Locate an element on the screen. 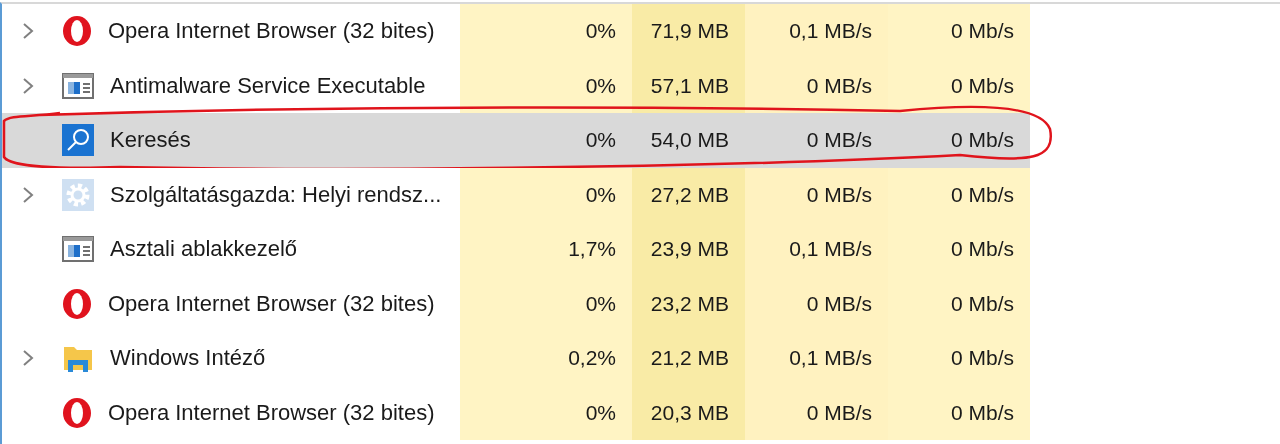 The height and width of the screenshot is (444, 1280). memory-cell: 23,9 MB is located at coordinates (688, 249).